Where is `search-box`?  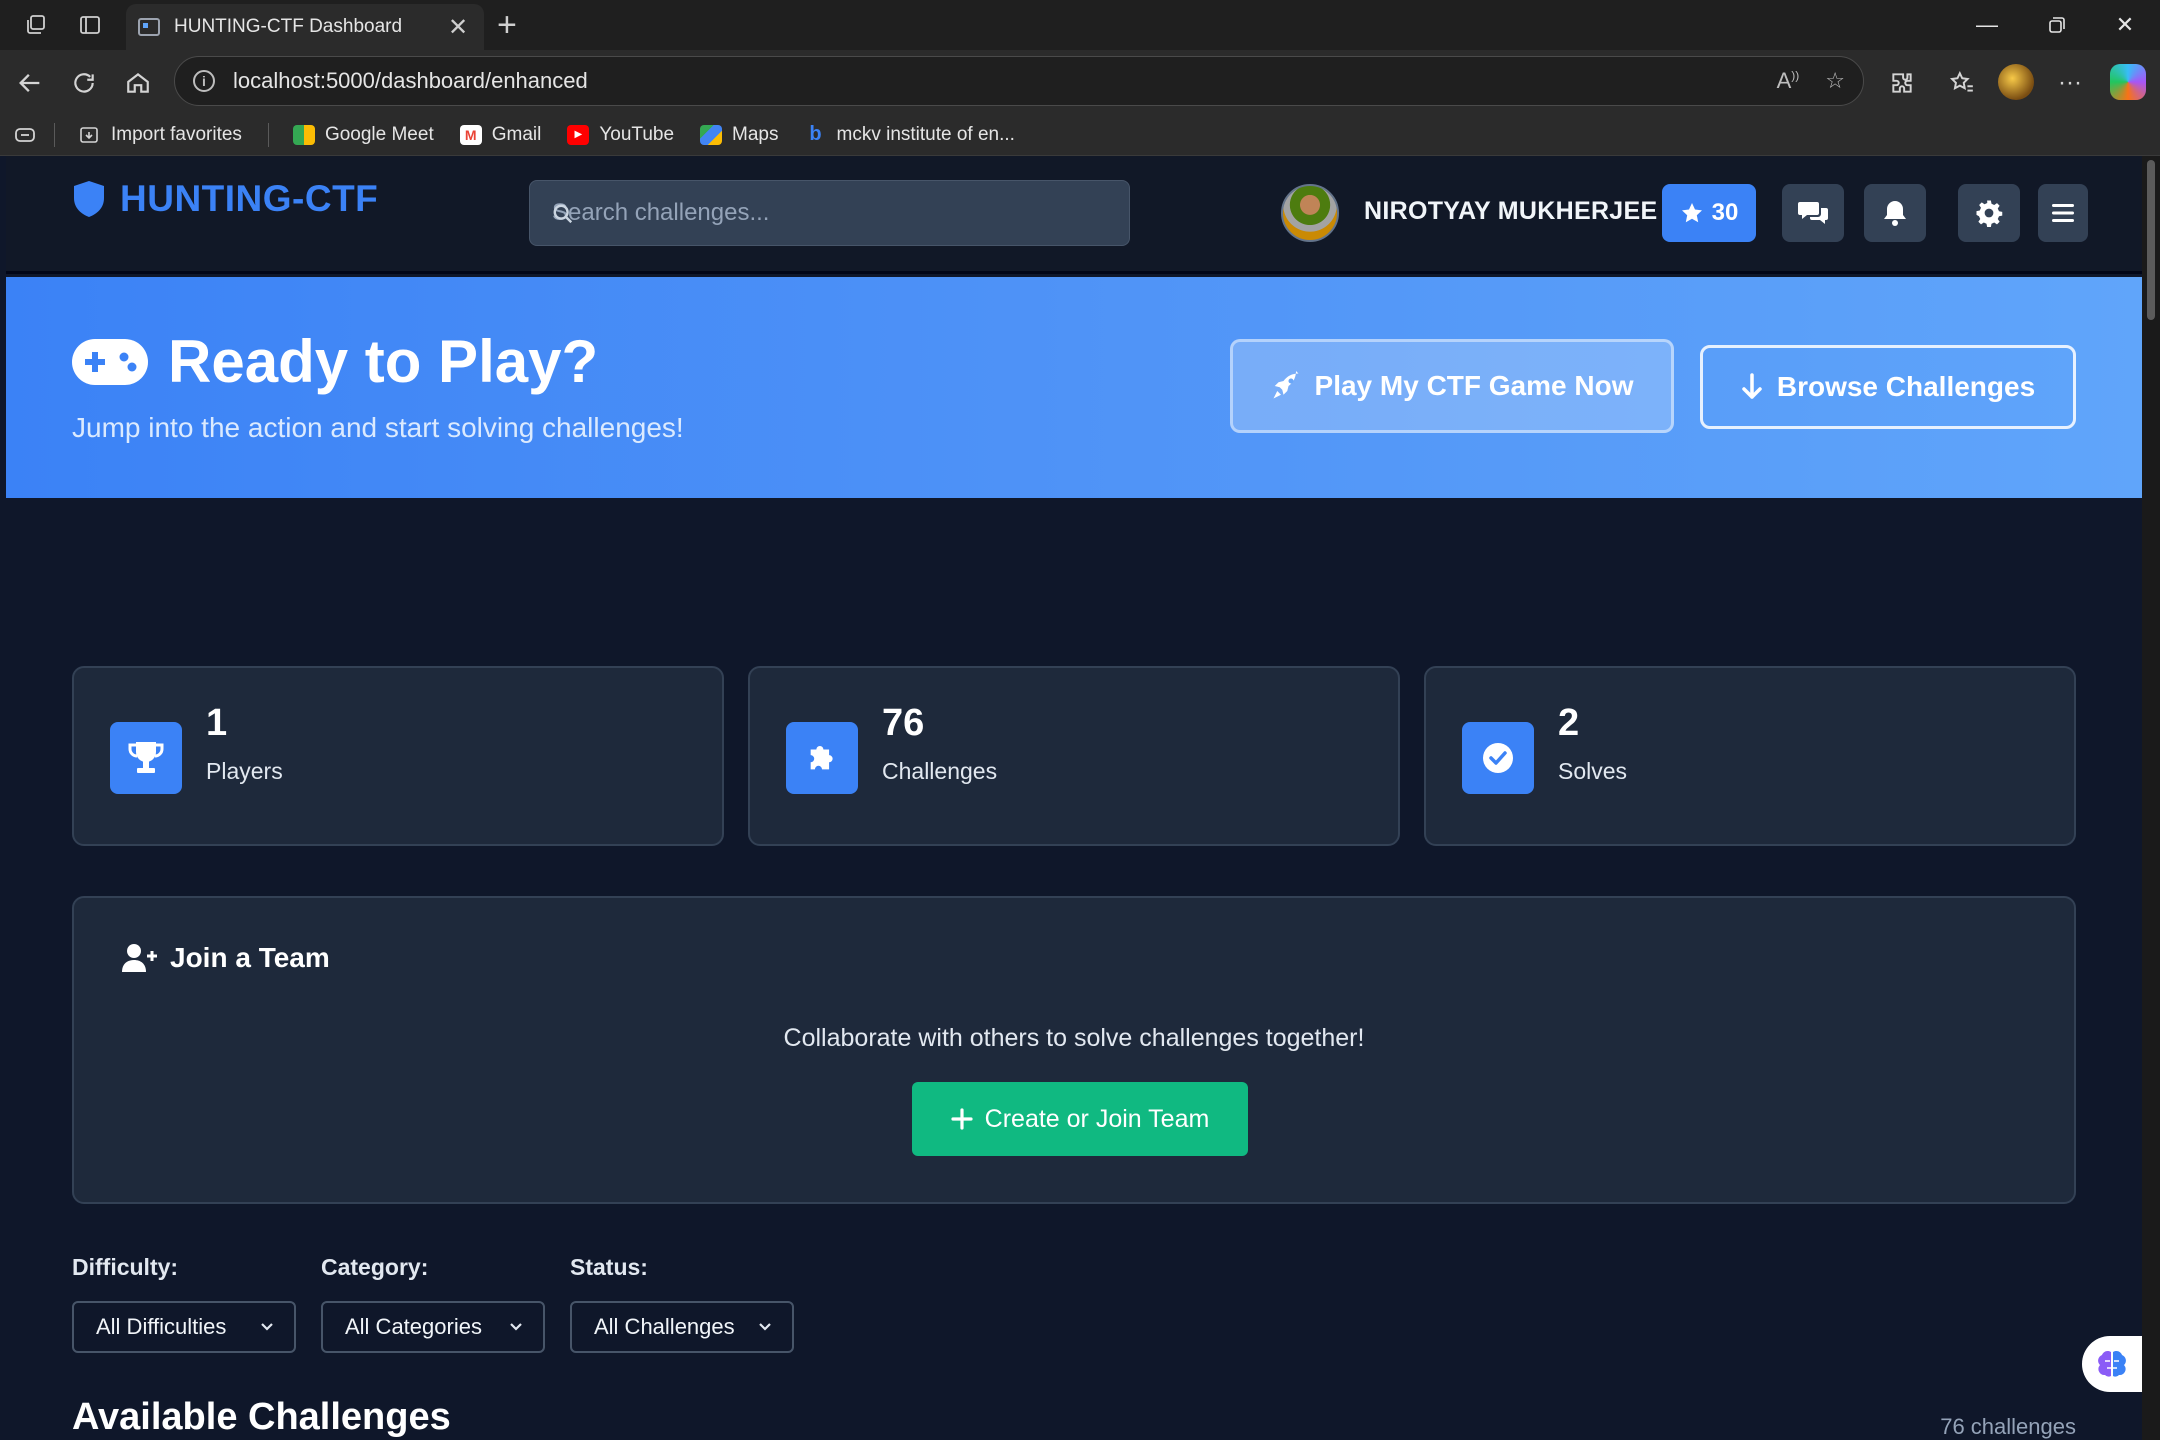 search-box is located at coordinates (829, 213).